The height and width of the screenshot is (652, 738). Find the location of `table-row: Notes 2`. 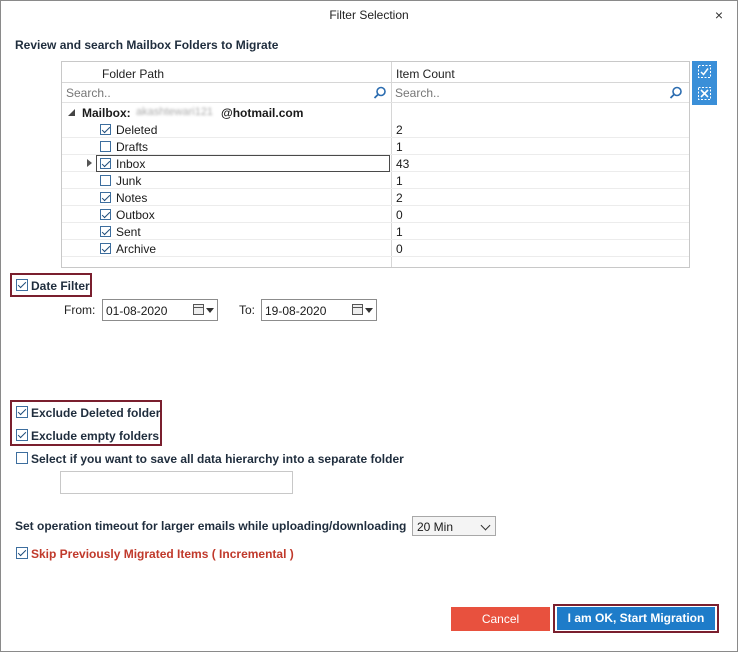

table-row: Notes 2 is located at coordinates (375, 197).